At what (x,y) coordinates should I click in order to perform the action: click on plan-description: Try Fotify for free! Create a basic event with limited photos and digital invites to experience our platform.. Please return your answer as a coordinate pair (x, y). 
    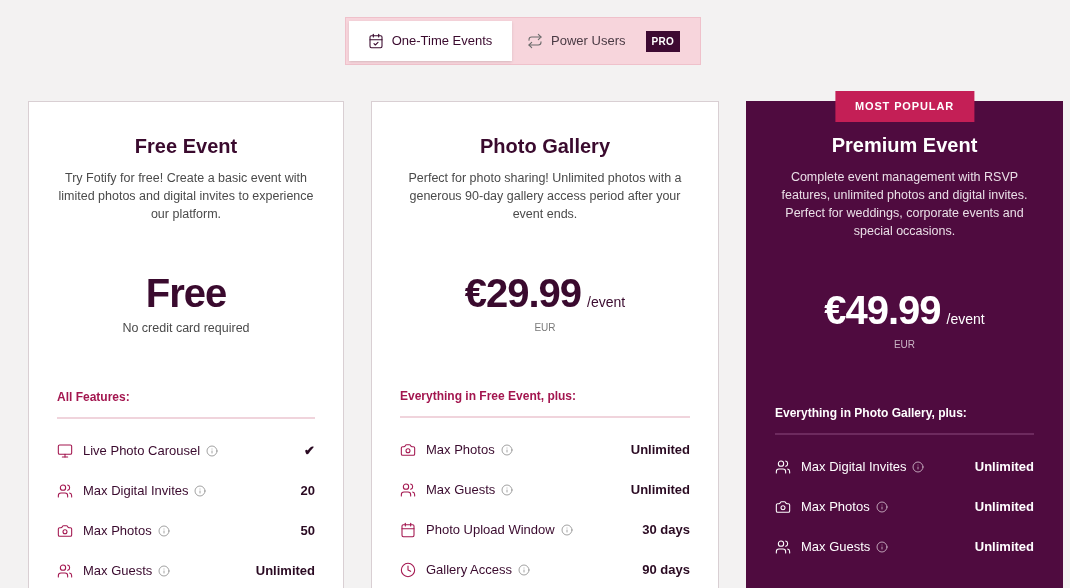
    Looking at the image, I should click on (186, 196).